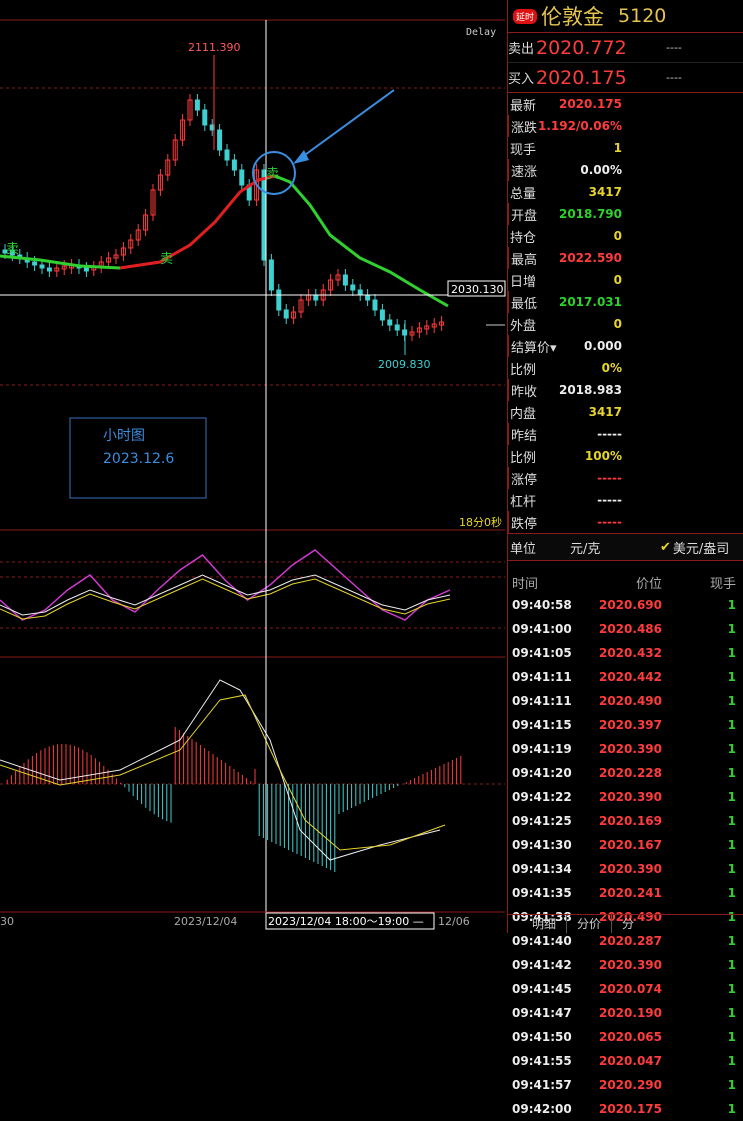  What do you see at coordinates (630, 1037) in the screenshot?
I see `trade-price: 2020.065` at bounding box center [630, 1037].